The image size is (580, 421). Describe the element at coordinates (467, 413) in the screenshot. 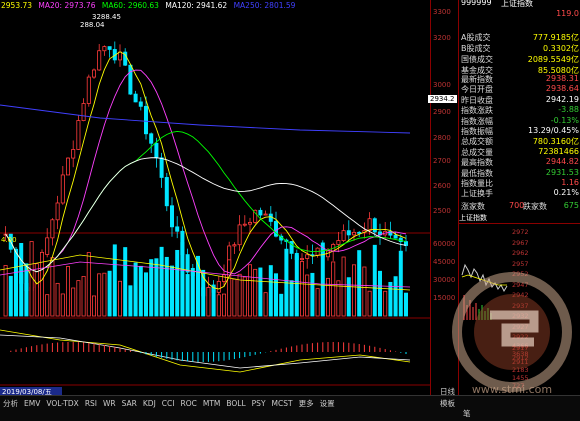

I see `pen-button: 笔` at that location.